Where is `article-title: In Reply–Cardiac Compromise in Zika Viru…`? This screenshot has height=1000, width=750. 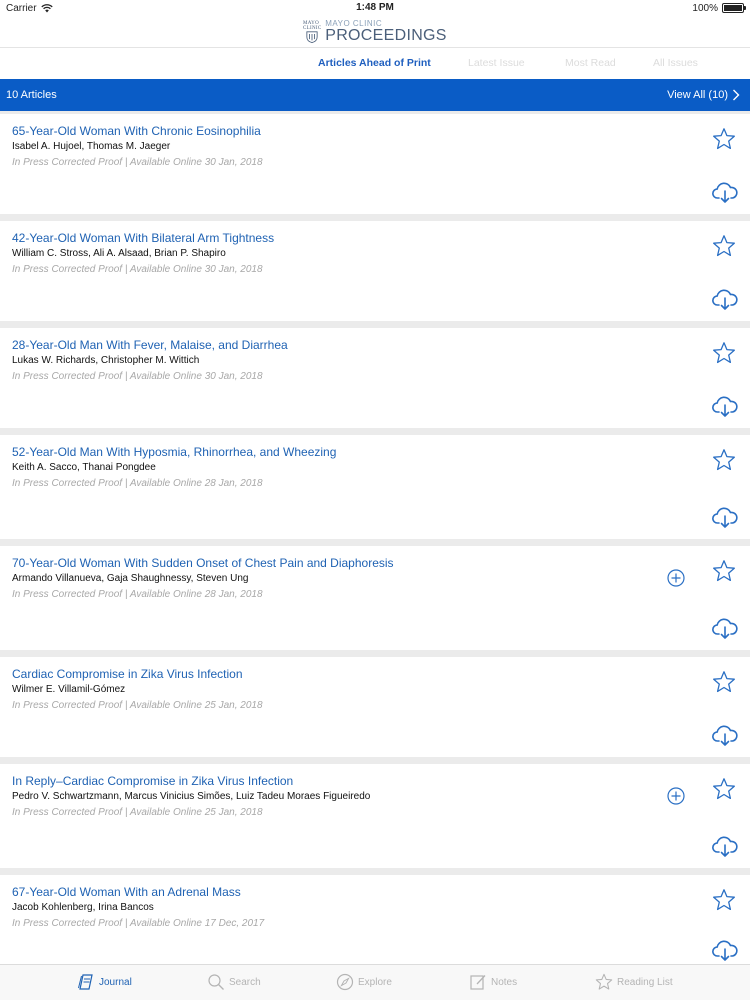
article-title: In Reply–Cardiac Compromise in Zika Viru… is located at coordinates (152, 781).